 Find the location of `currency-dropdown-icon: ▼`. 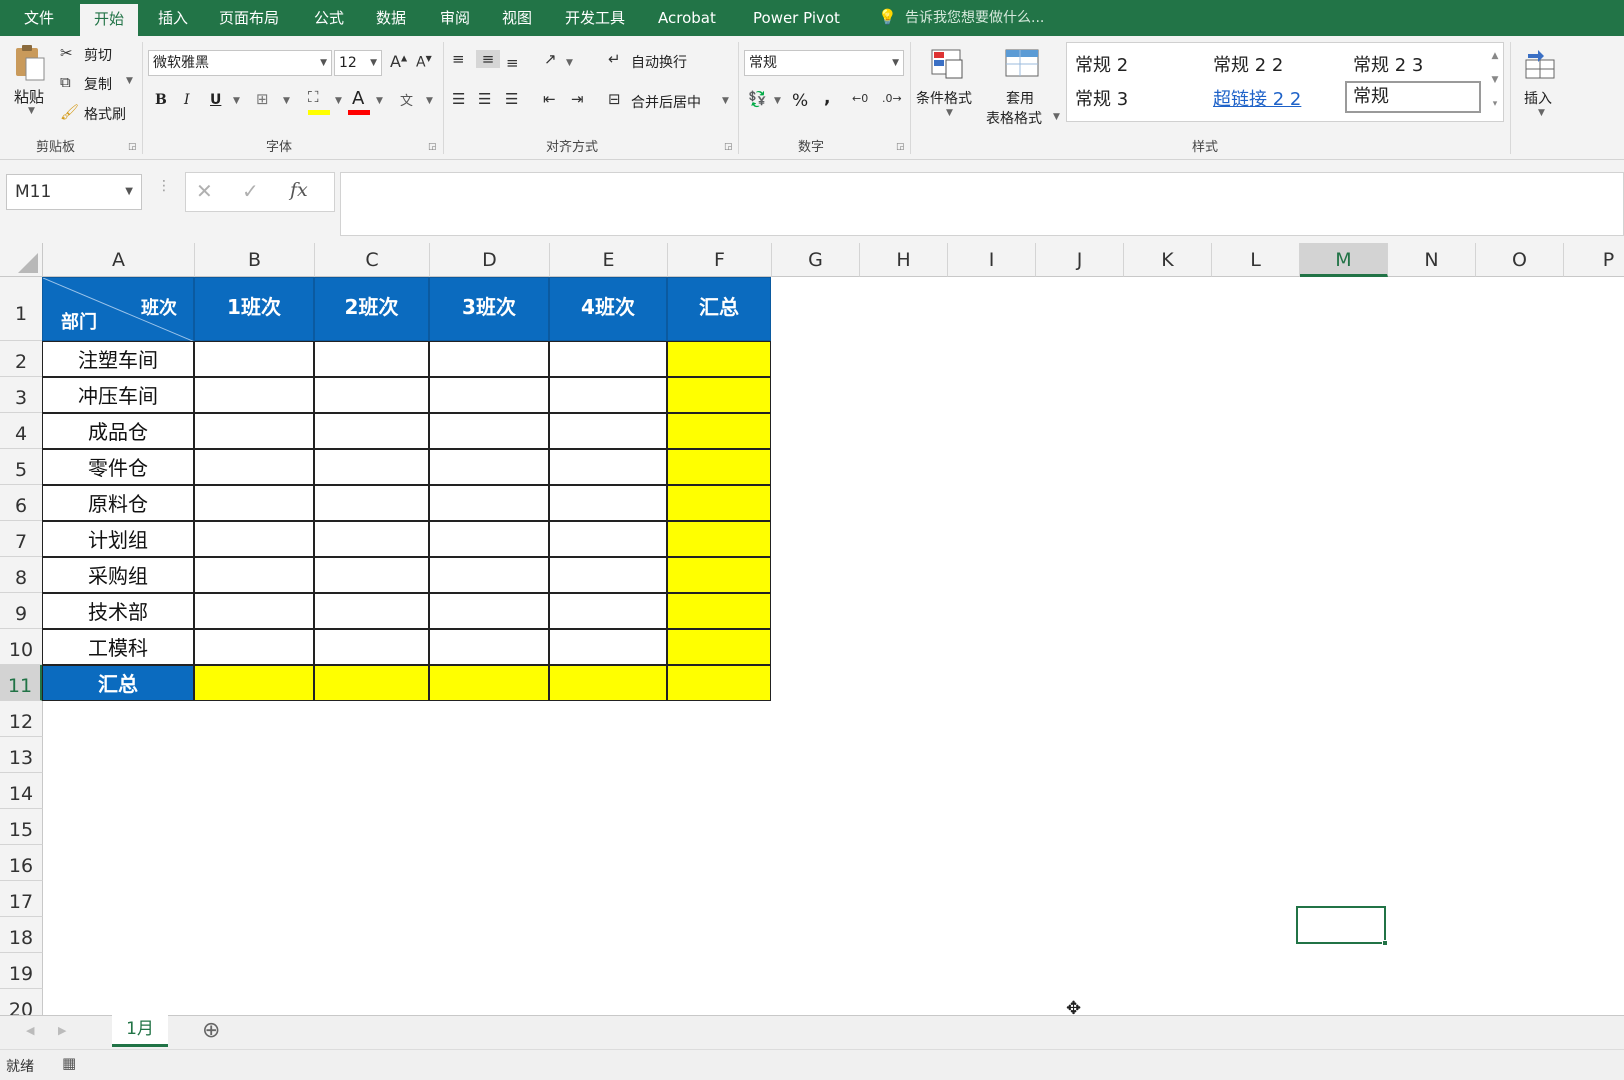

currency-dropdown-icon: ▼ is located at coordinates (777, 101).